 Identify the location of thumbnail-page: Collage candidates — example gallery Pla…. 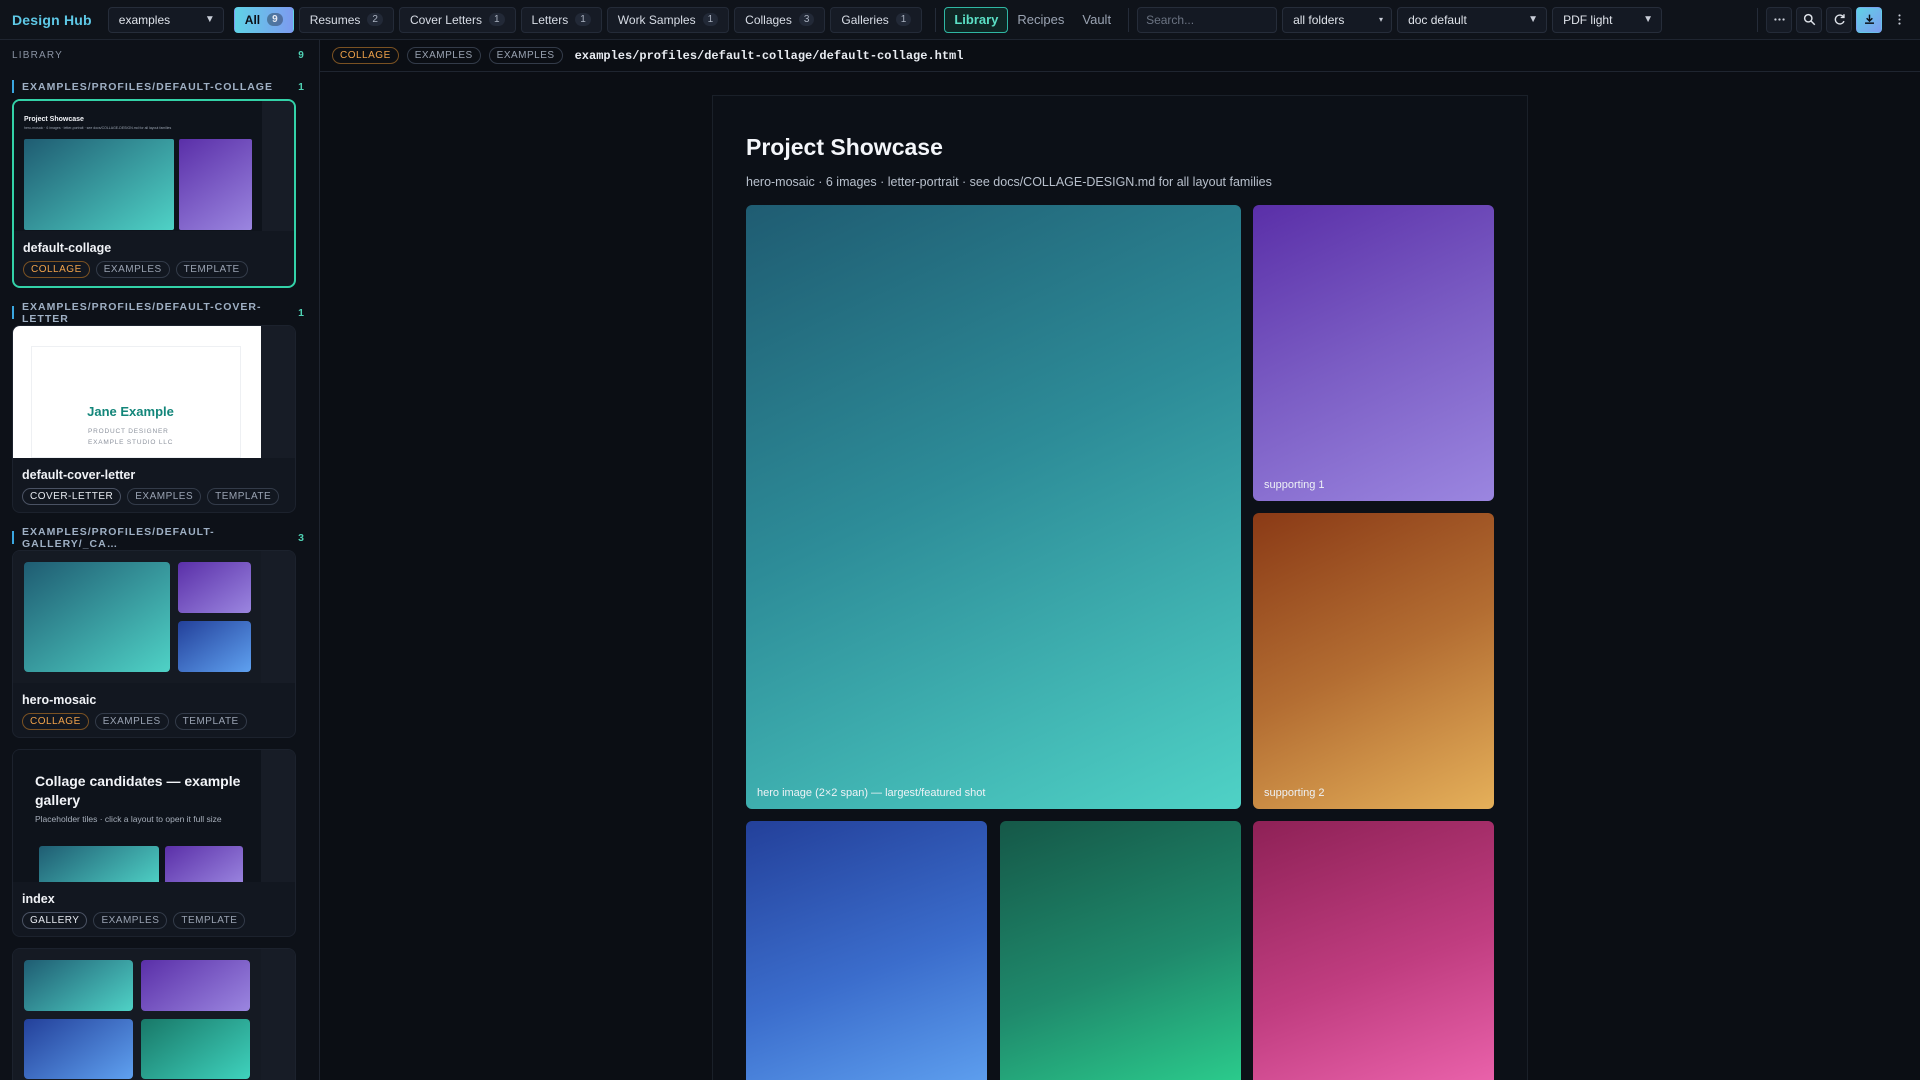
(137, 816).